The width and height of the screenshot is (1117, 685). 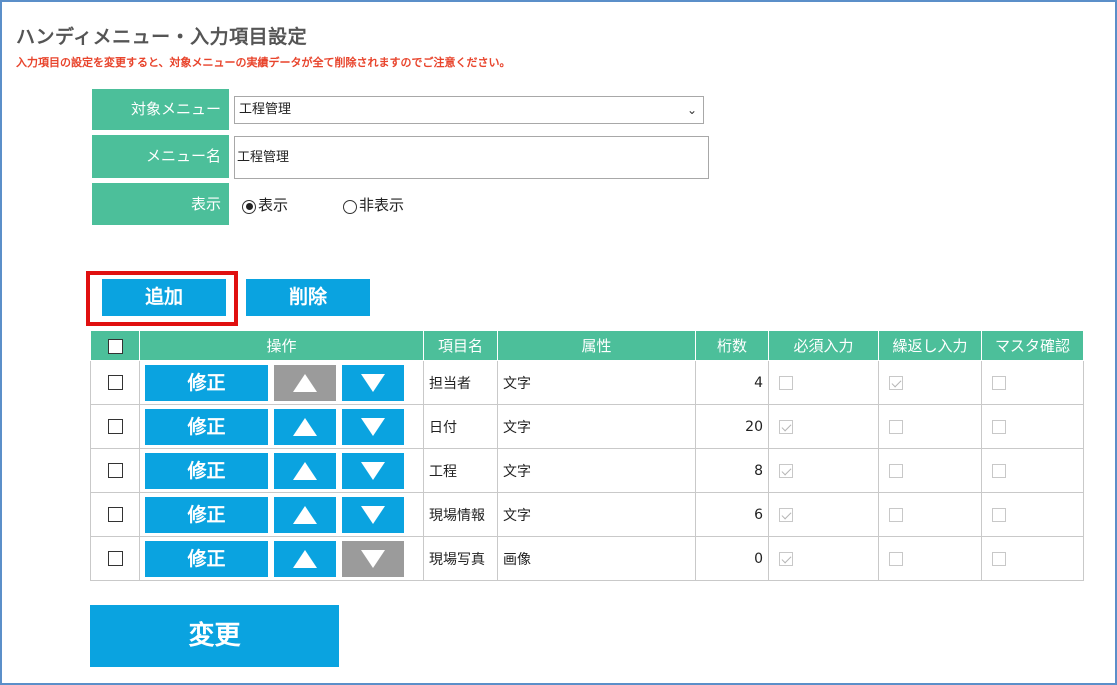 I want to click on table-row: 修正 現場写真 画像 0, so click(x=587, y=558).